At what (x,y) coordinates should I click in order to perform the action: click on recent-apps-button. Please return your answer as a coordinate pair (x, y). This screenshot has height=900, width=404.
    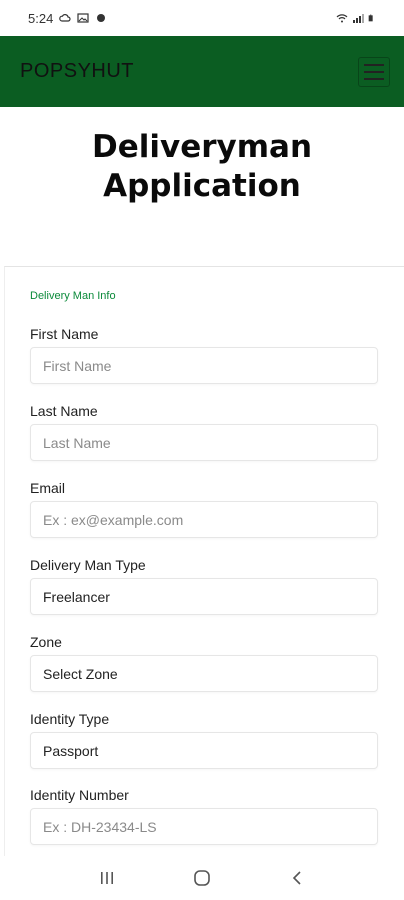
    Looking at the image, I should click on (107, 878).